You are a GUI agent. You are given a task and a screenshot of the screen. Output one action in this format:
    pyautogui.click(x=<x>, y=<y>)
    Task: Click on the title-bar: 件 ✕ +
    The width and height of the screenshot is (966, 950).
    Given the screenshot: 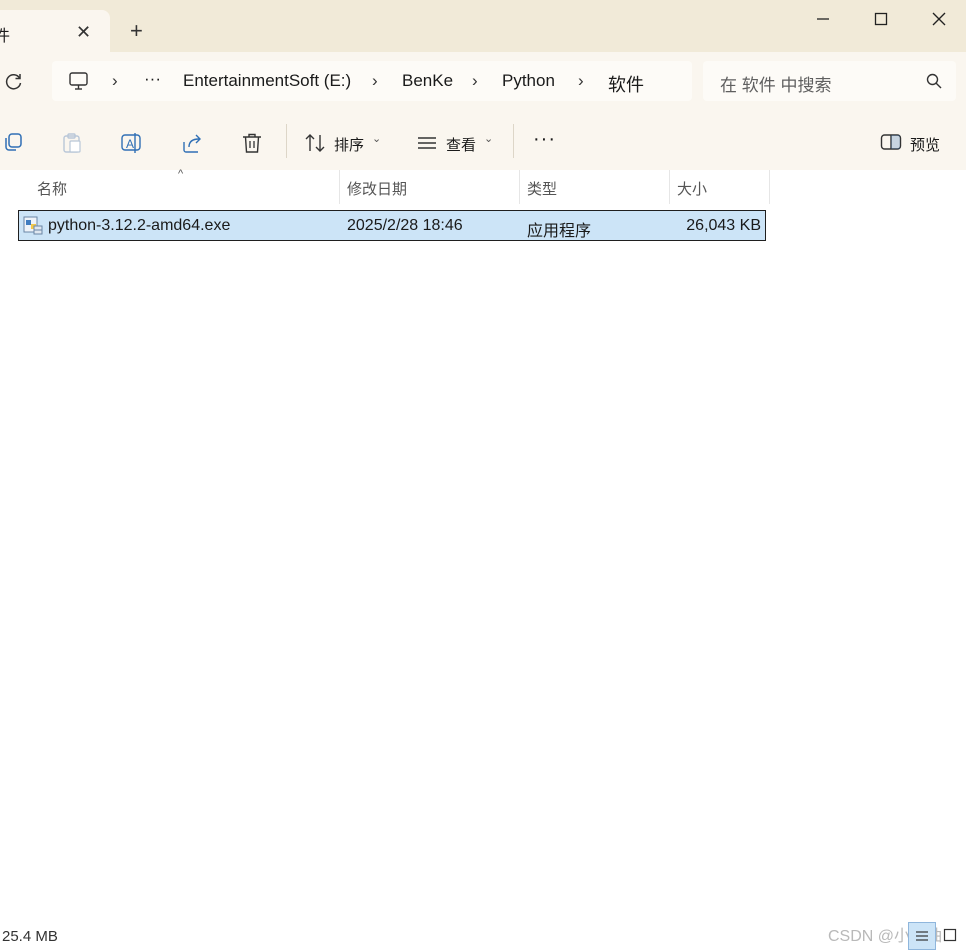 What is the action you would take?
    pyautogui.click(x=483, y=26)
    